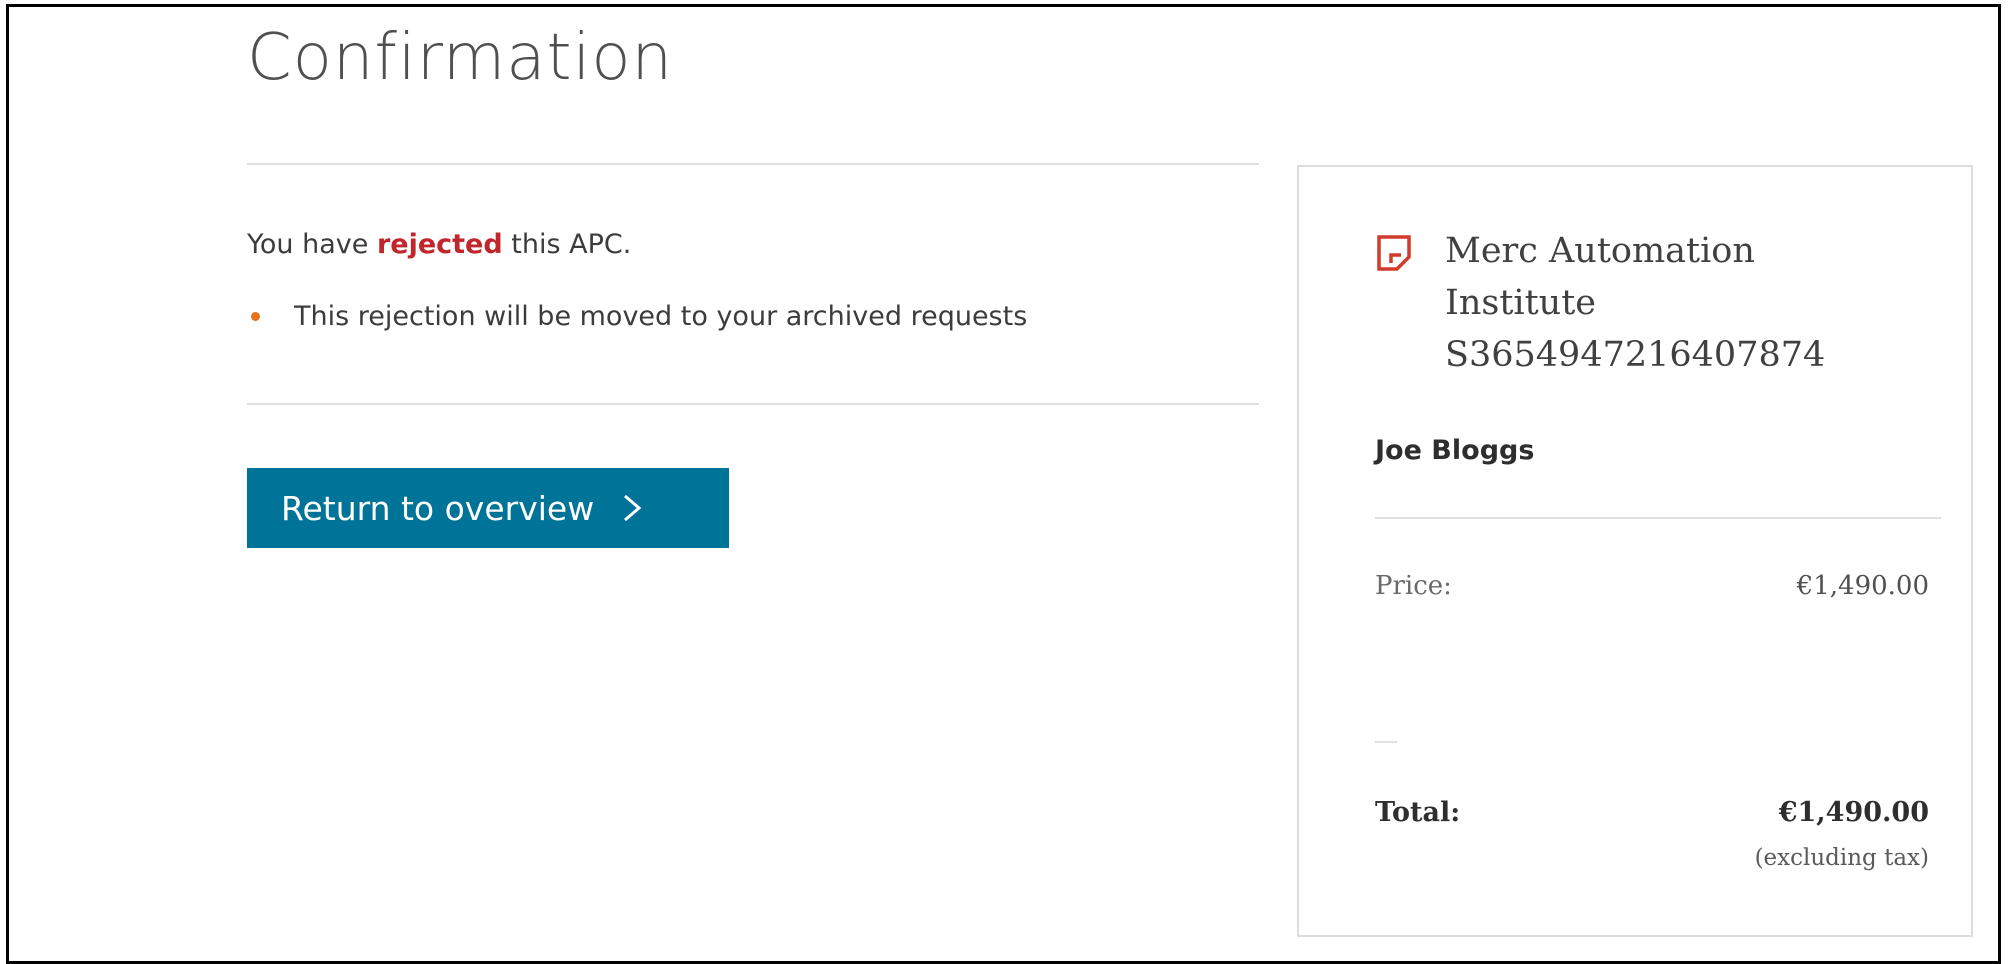  I want to click on return-to-overview-button: Return to overview, so click(488, 508).